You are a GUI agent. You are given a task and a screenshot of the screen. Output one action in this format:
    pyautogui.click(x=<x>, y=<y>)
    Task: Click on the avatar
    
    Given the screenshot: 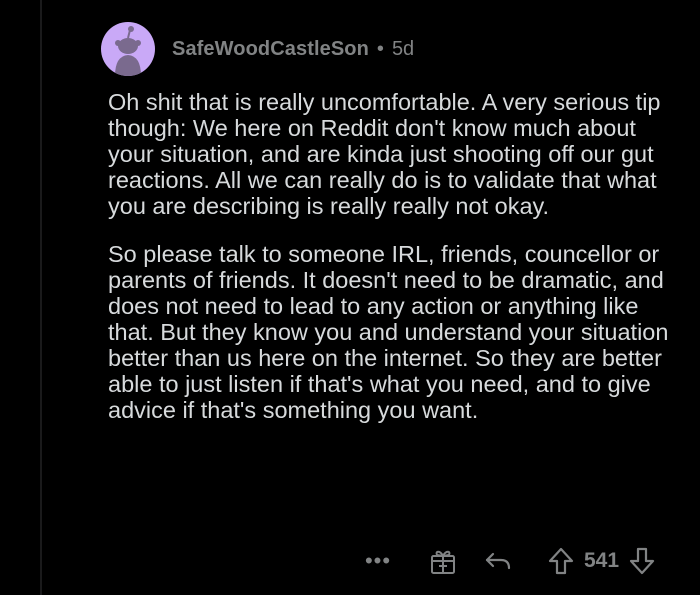 What is the action you would take?
    pyautogui.click(x=128, y=49)
    